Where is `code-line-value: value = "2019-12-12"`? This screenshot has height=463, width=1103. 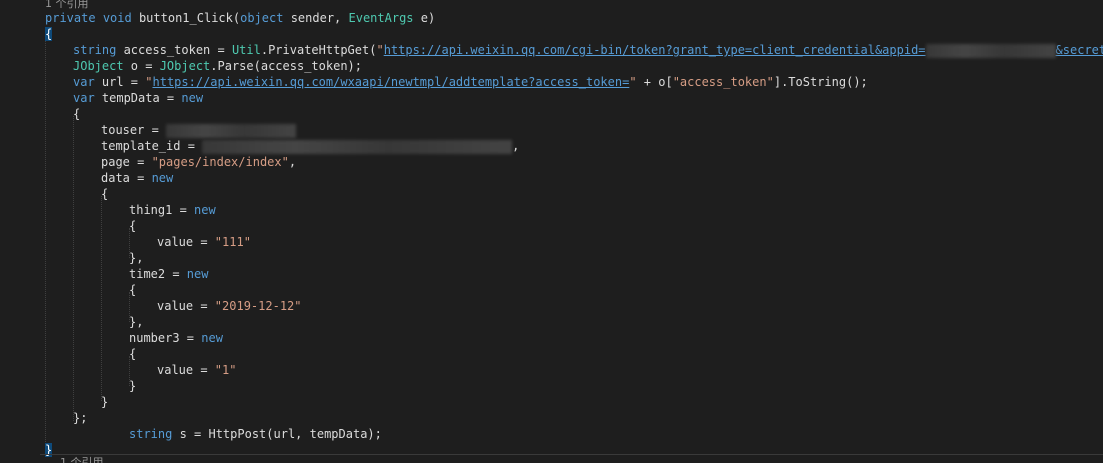 code-line-value: value = "2019-12-12" is located at coordinates (229, 306).